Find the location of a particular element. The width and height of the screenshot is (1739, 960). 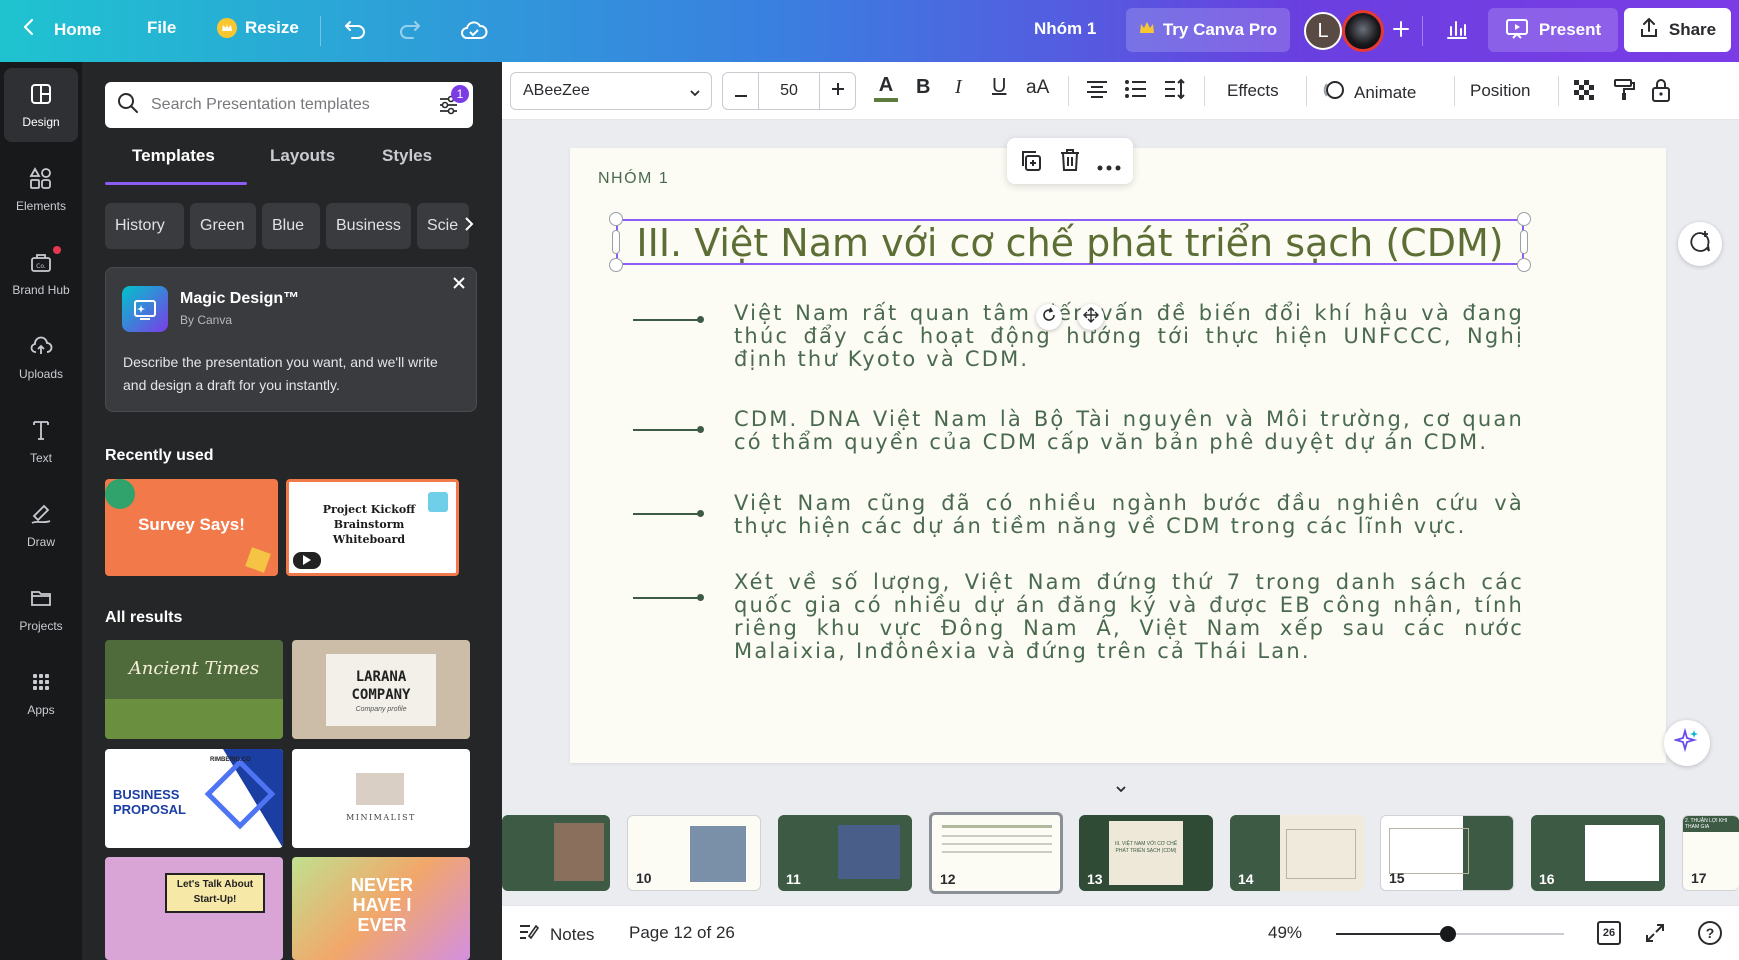

decrease-font-button is located at coordinates (741, 91).